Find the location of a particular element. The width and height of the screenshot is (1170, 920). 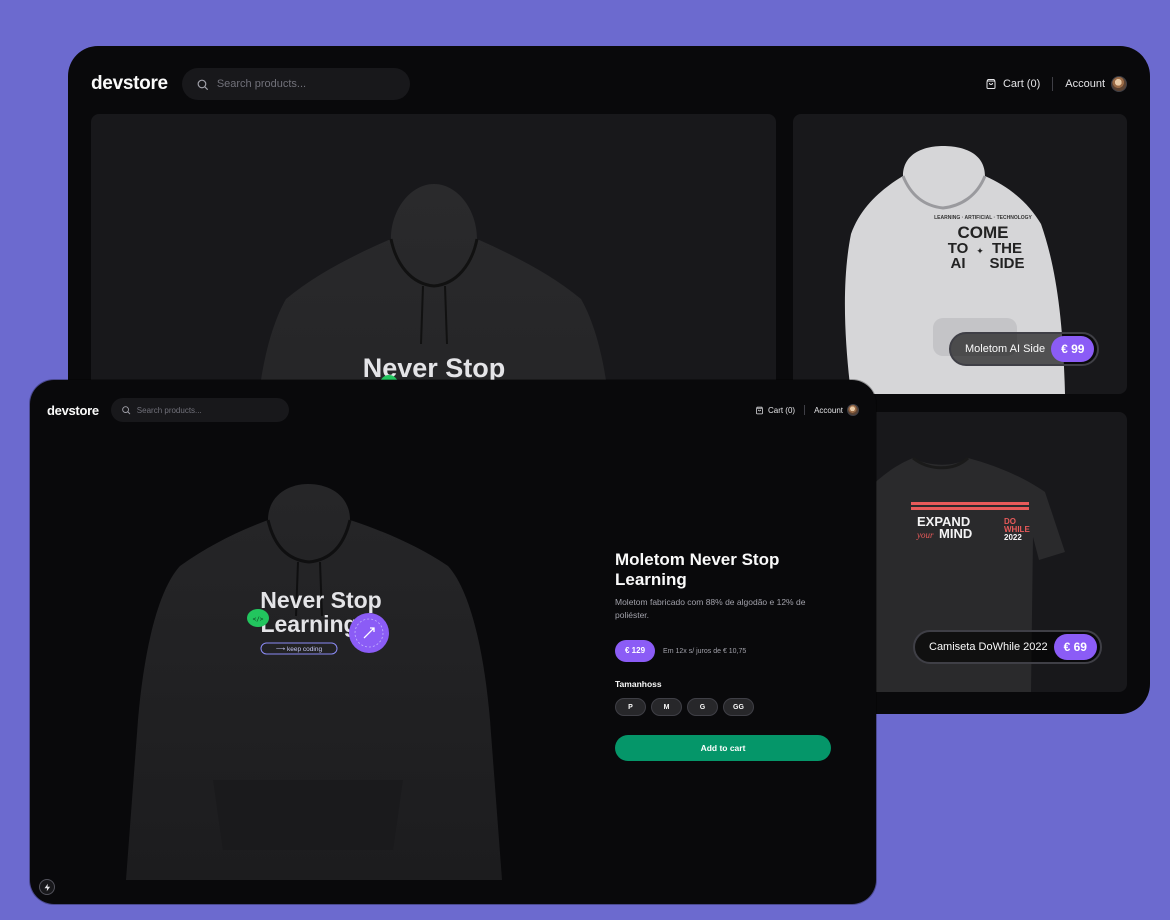

dowhile-print-line-2: your is located at coordinates (925, 535).